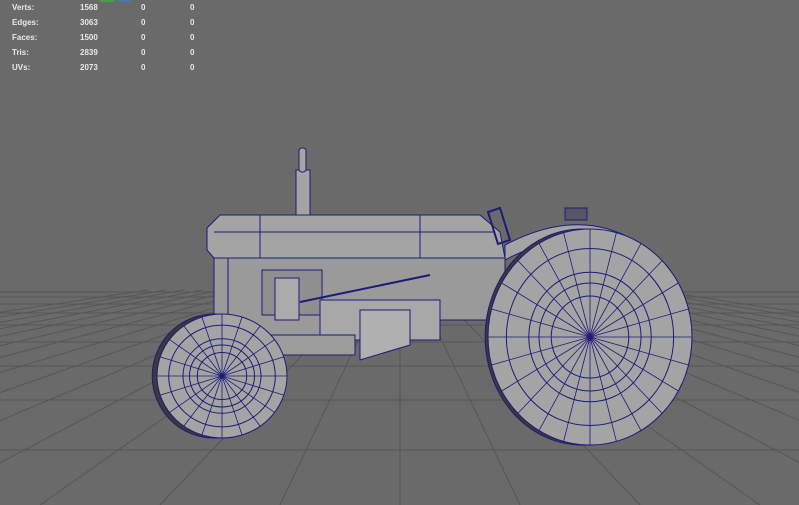  I want to click on hud-label: Edges:, so click(25, 22).